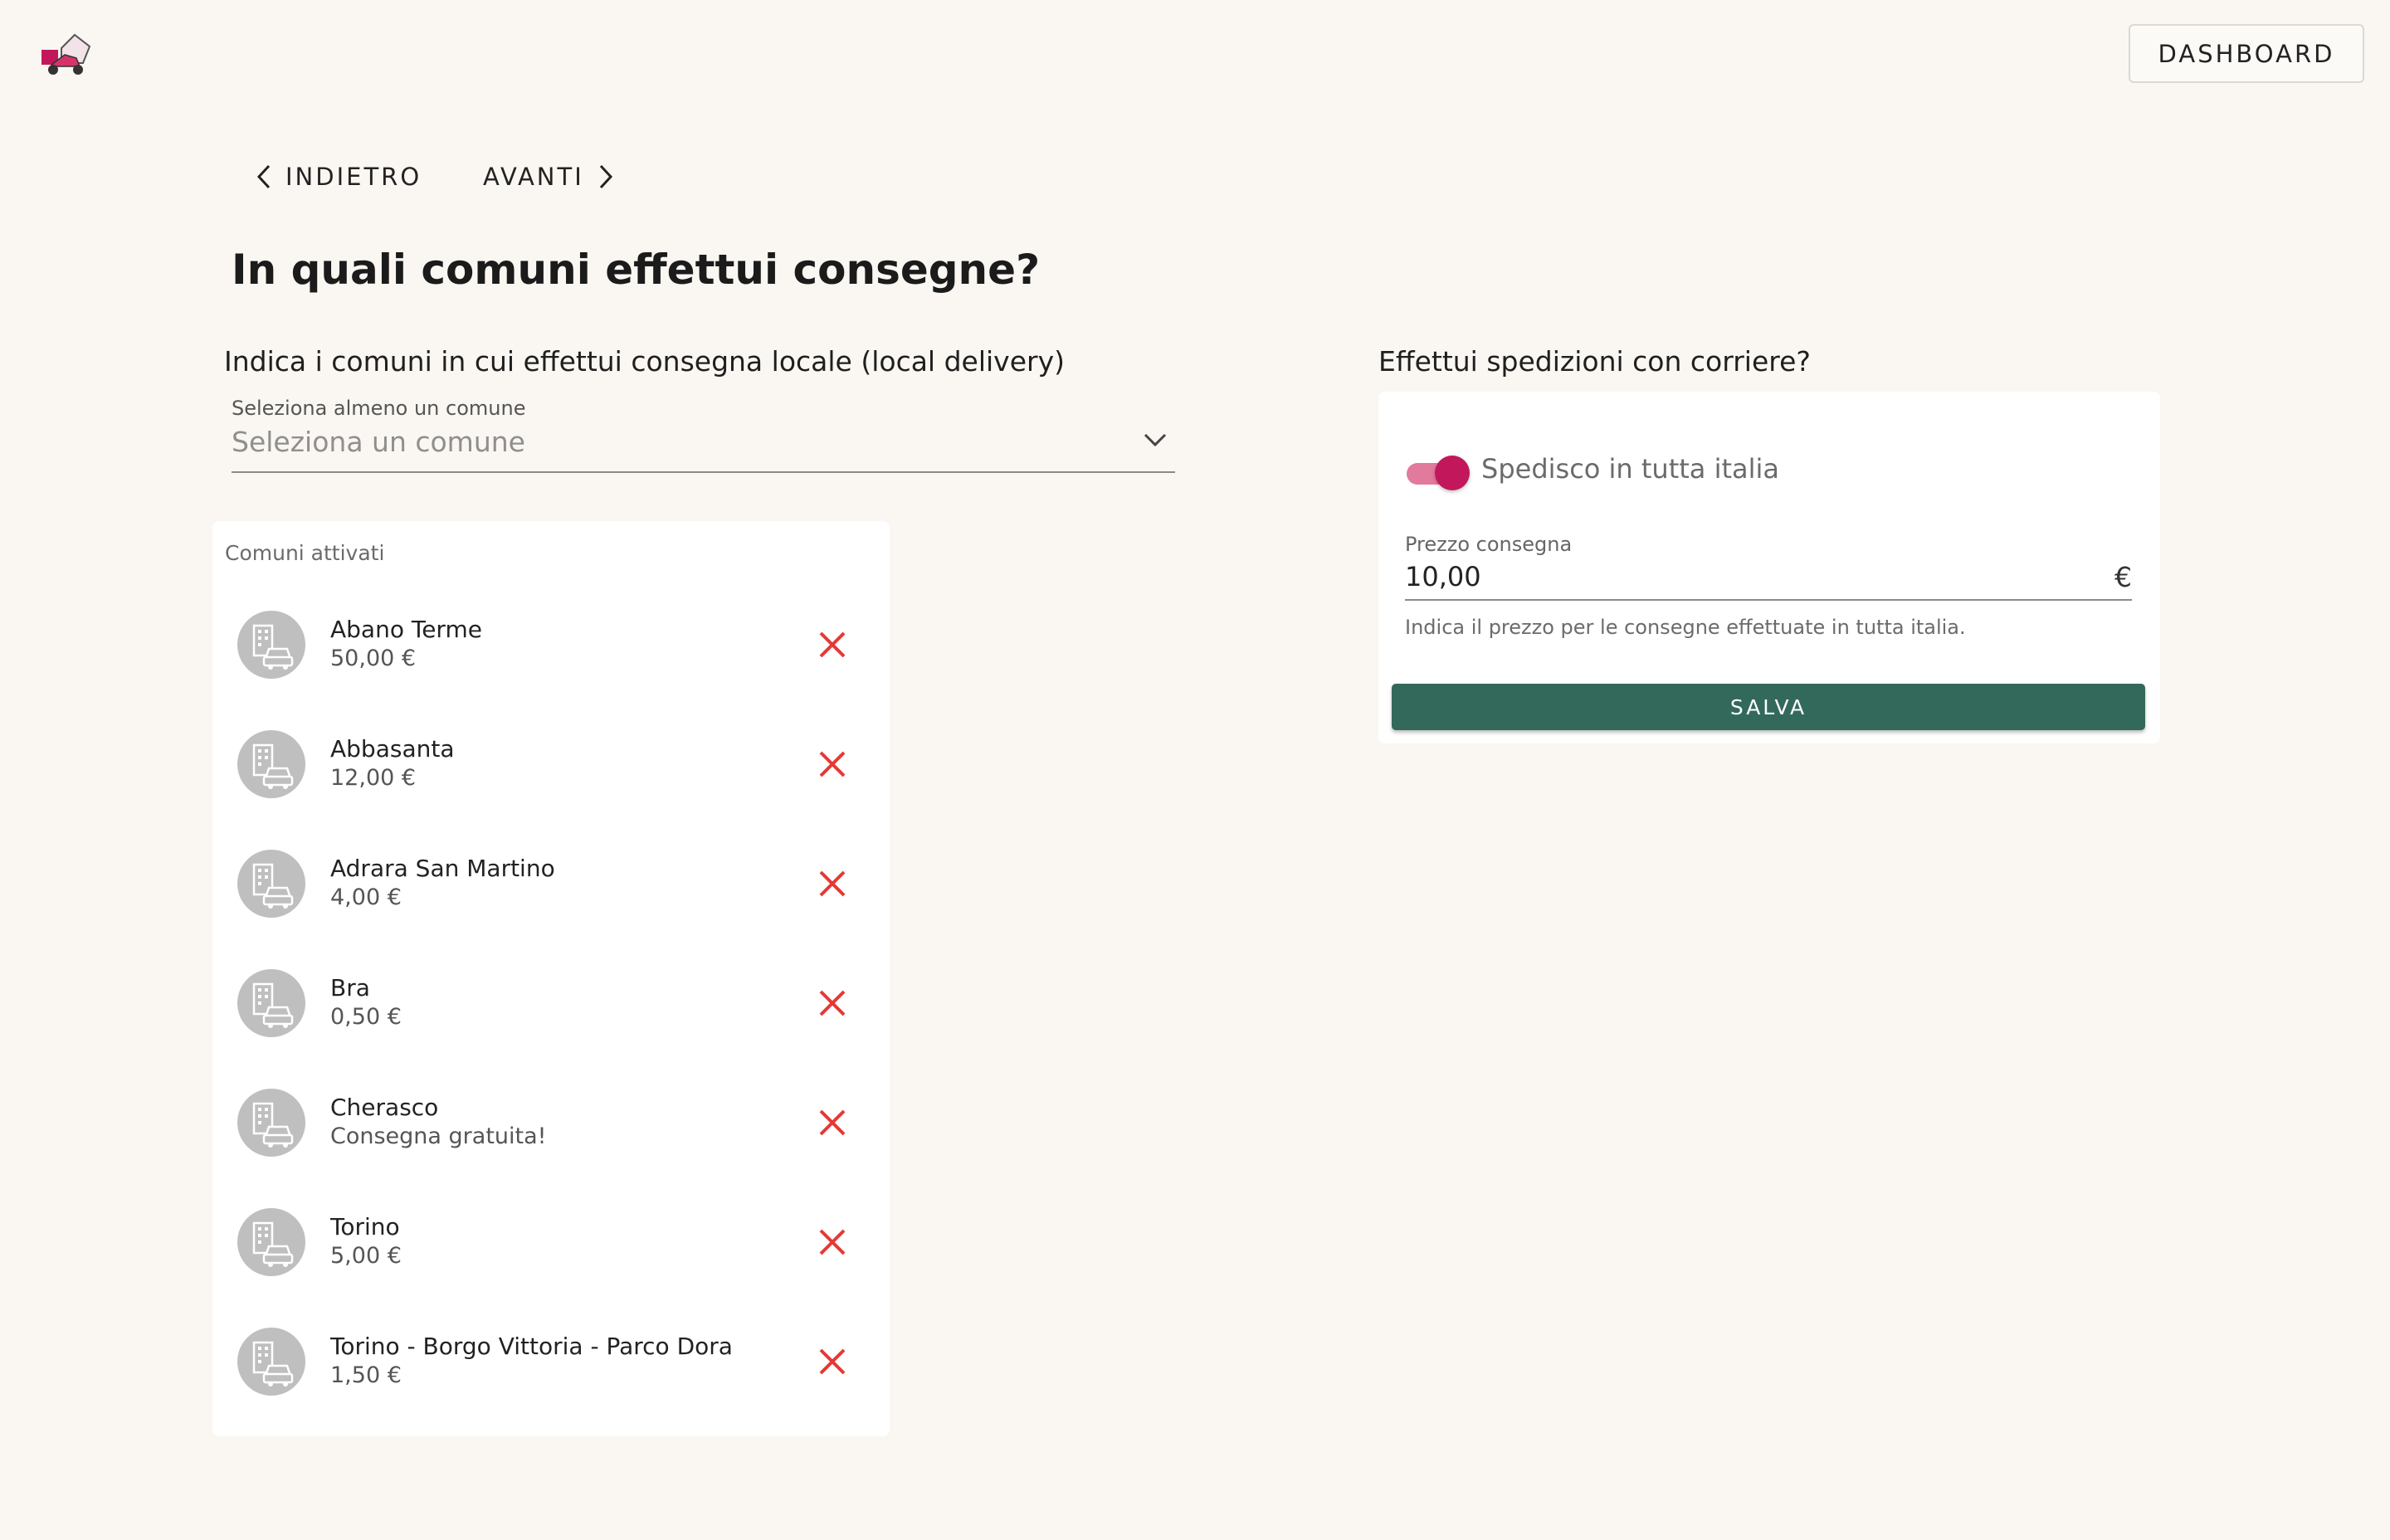 The width and height of the screenshot is (2390, 1540). Describe the element at coordinates (552, 1122) in the screenshot. I see `comune-list-item: Cherasco Consegna gratuita!` at that location.